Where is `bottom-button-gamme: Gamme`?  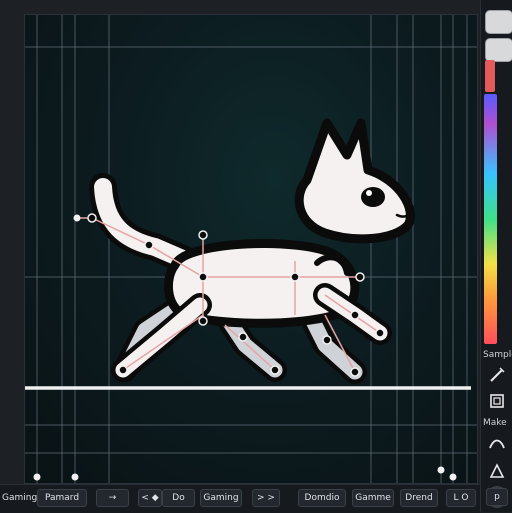
bottom-button-gamme: Gamme is located at coordinates (373, 498).